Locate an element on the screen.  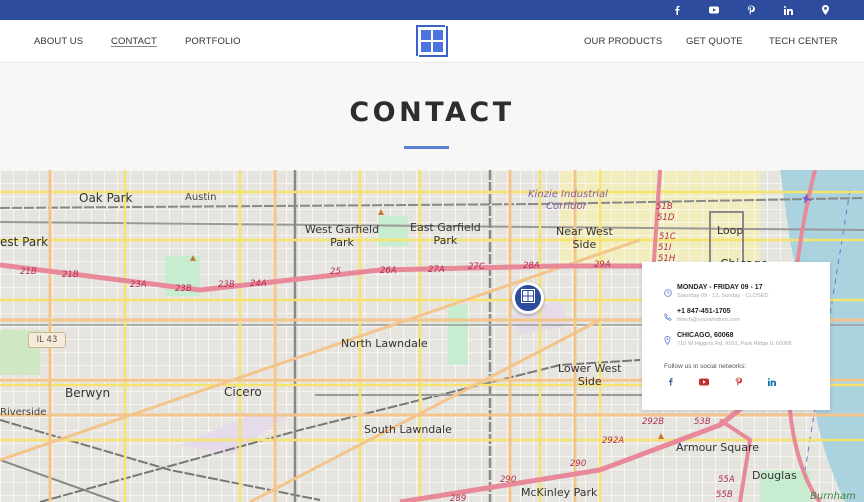
map-label-riverside: Riverside is located at coordinates (23, 412).